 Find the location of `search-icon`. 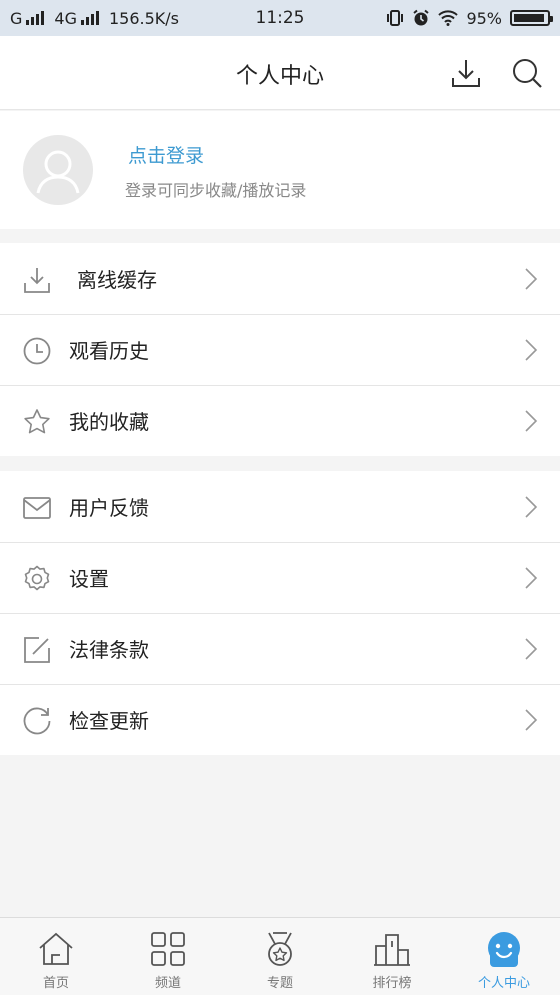

search-icon is located at coordinates (527, 73).